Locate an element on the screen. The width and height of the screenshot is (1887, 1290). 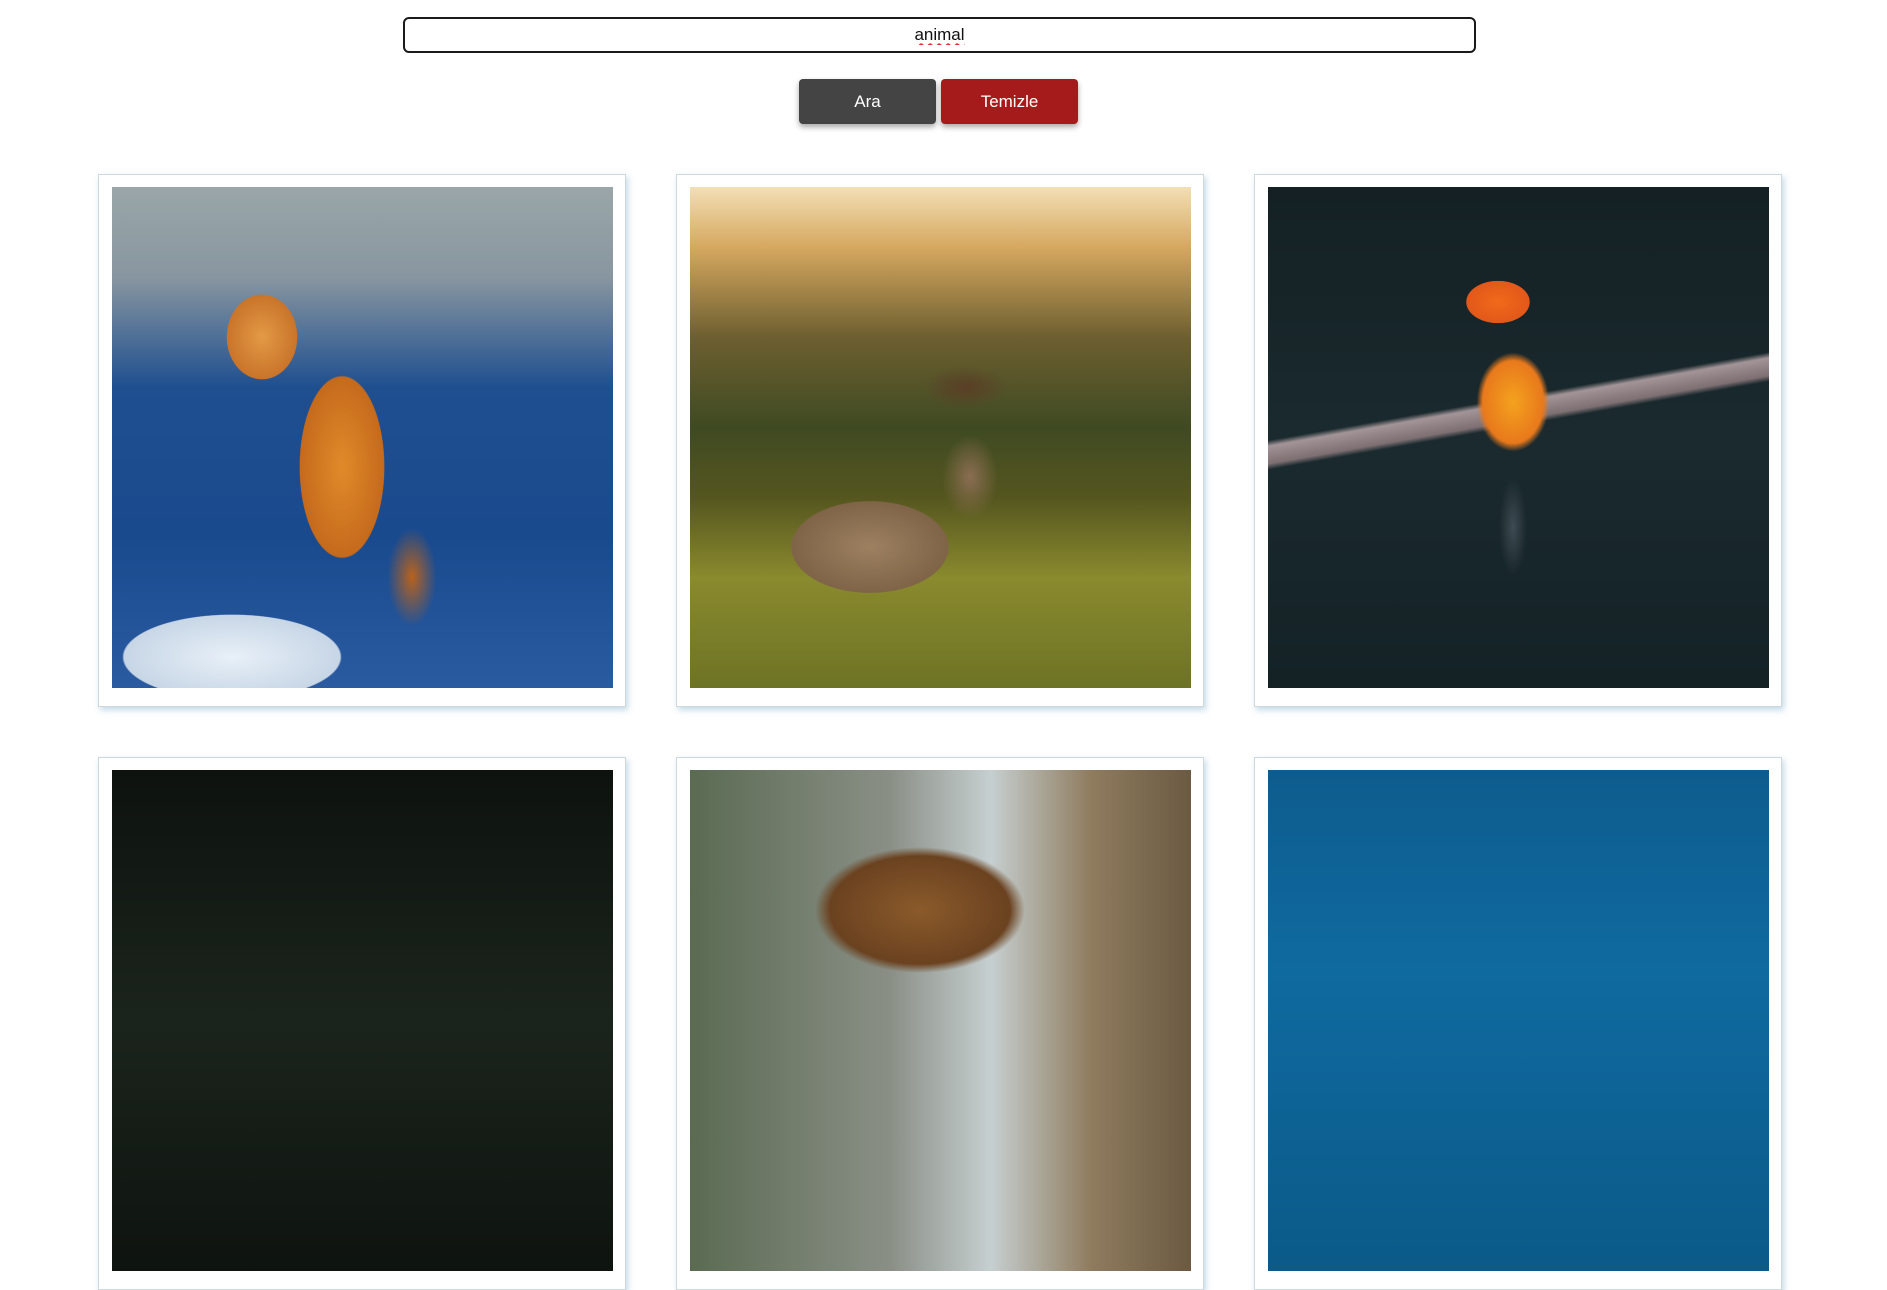
search-bar is located at coordinates (939, 35).